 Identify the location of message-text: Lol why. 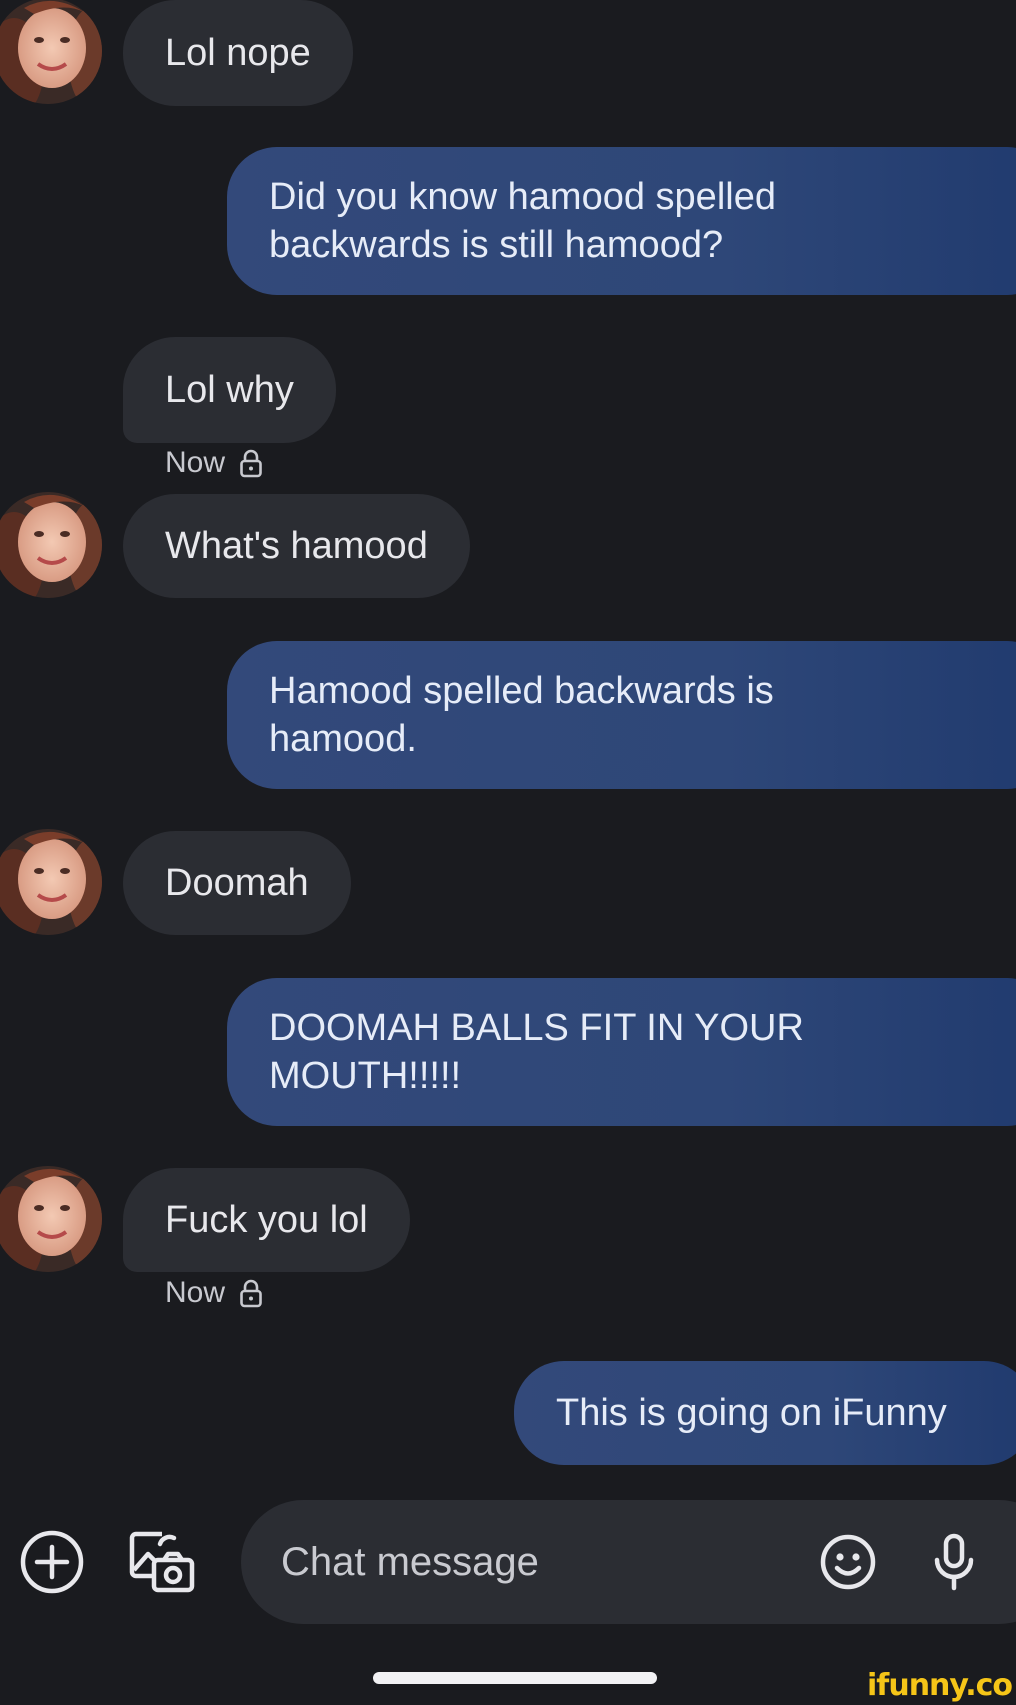
(229, 390).